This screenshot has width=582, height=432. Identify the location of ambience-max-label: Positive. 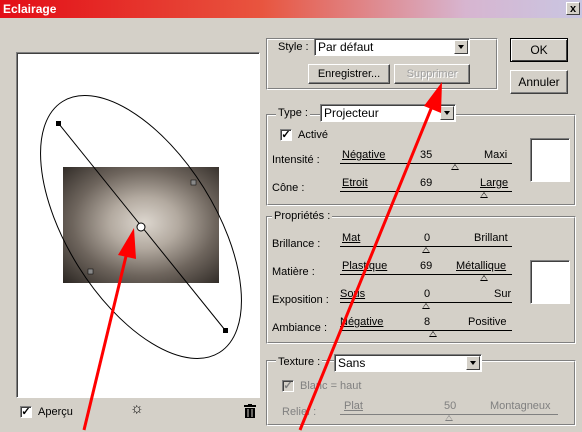
(487, 322).